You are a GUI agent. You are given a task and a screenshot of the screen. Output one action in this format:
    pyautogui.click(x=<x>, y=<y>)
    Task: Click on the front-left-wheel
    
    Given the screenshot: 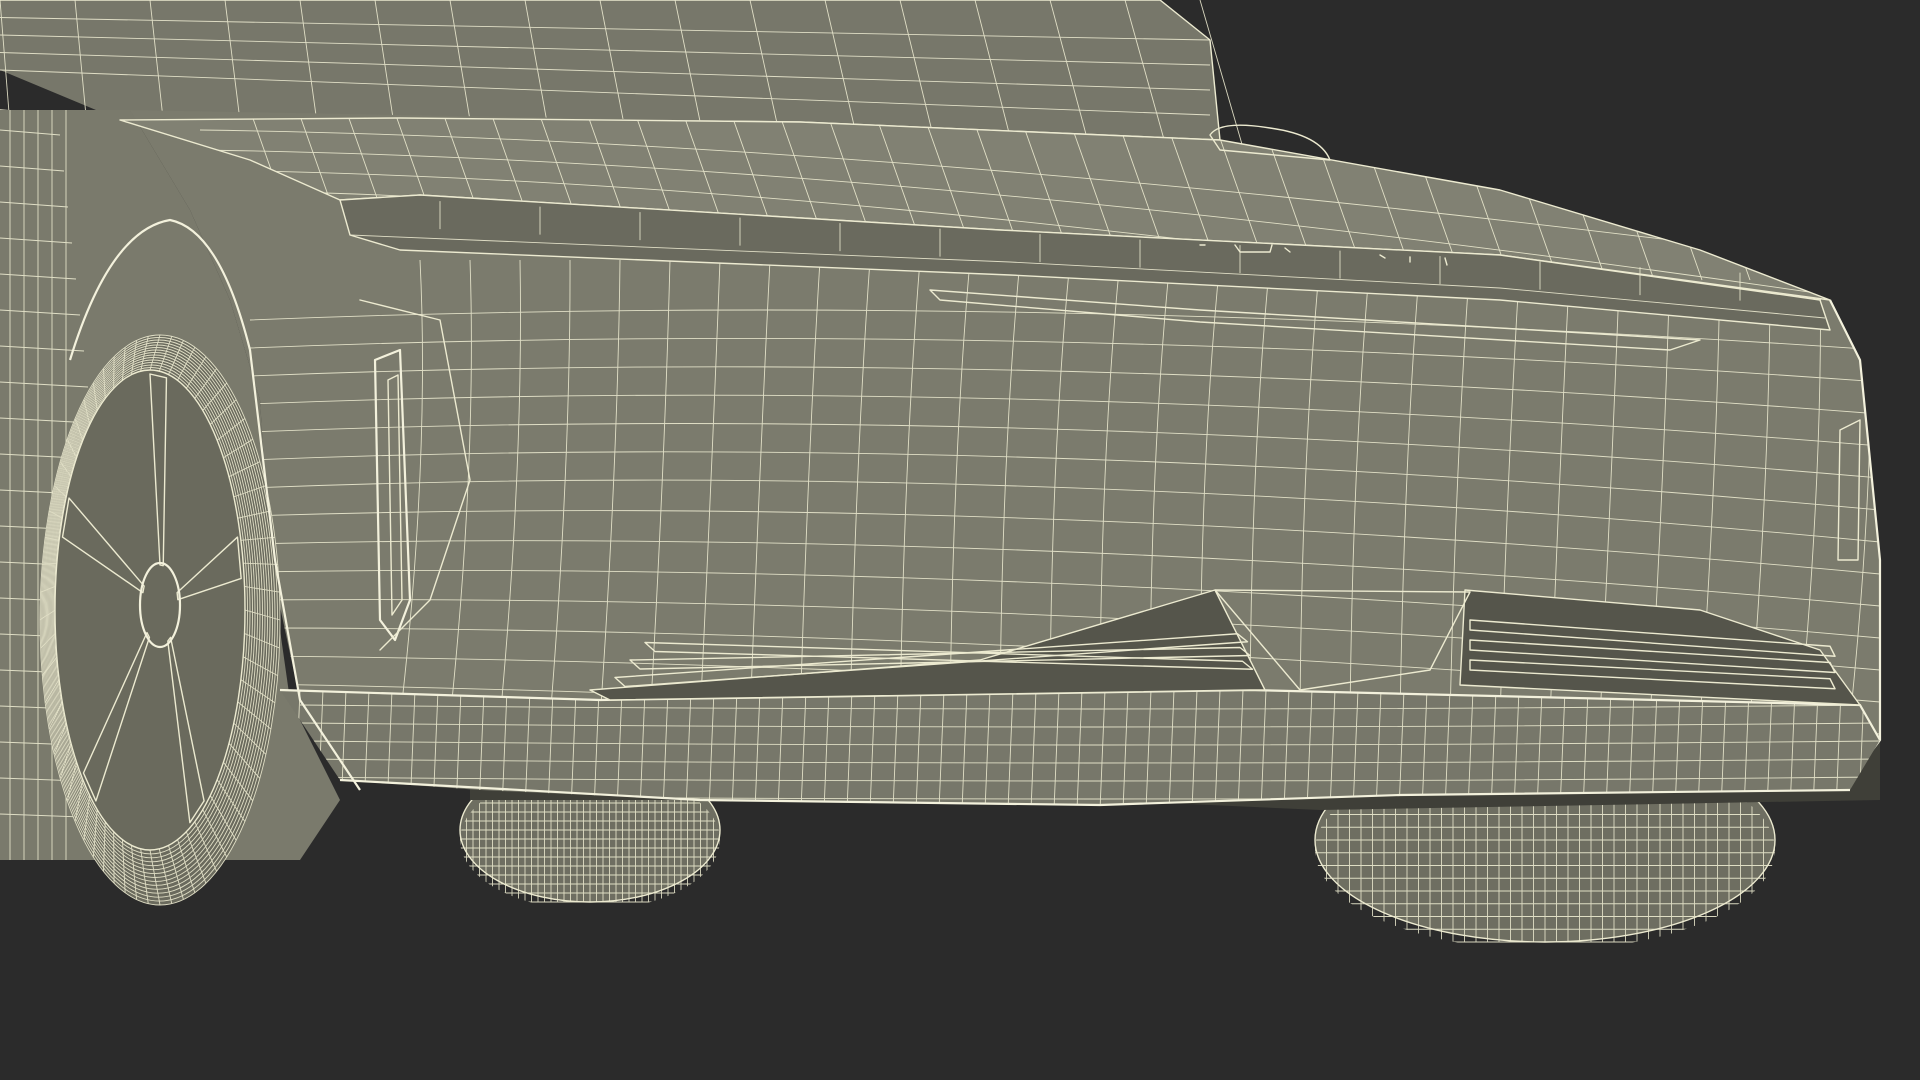 What is the action you would take?
    pyautogui.click(x=160, y=620)
    